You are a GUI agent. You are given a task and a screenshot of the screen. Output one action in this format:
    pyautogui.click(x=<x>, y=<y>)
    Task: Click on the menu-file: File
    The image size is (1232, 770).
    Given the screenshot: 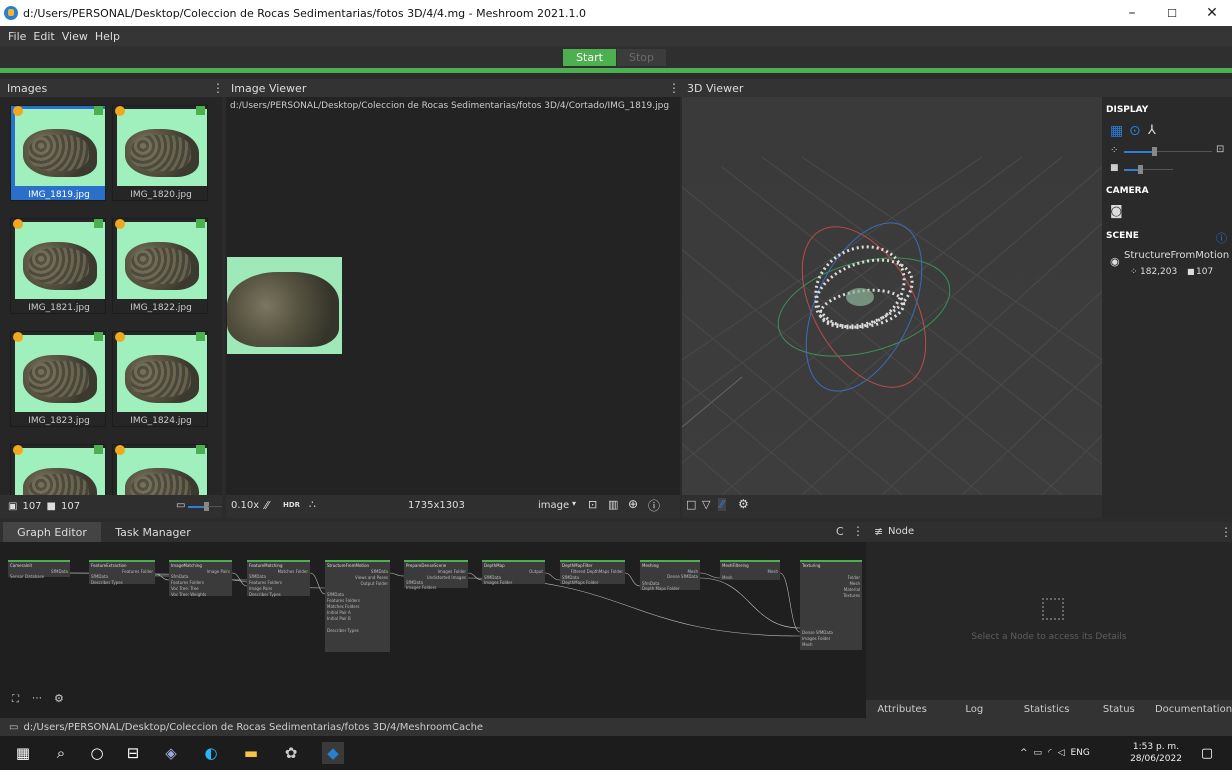 What is the action you would take?
    pyautogui.click(x=17, y=36)
    